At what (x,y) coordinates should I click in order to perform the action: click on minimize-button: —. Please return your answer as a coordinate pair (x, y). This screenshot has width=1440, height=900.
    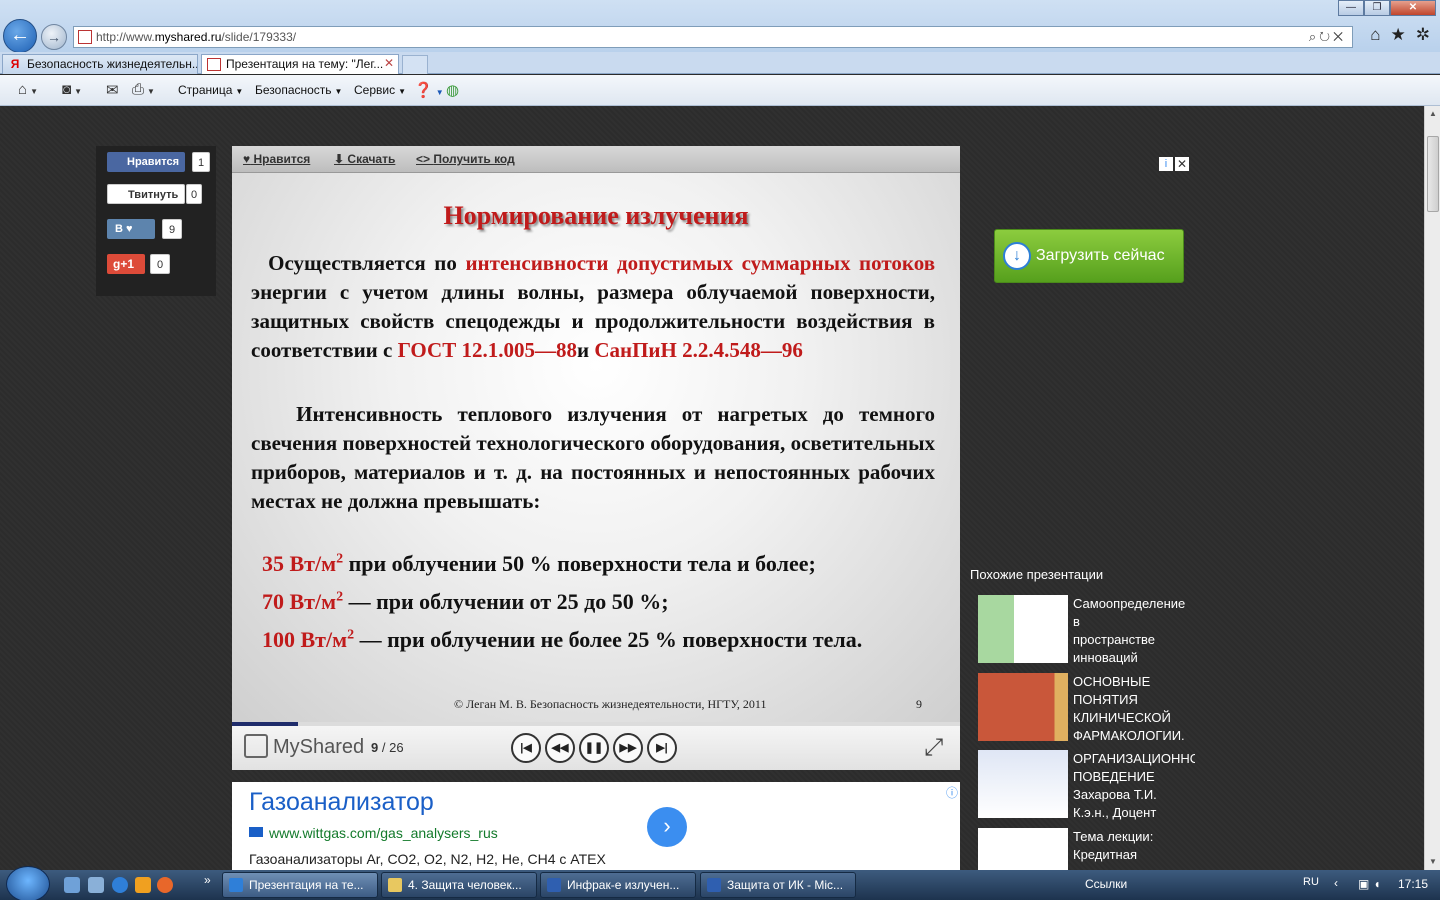
    Looking at the image, I should click on (1351, 8).